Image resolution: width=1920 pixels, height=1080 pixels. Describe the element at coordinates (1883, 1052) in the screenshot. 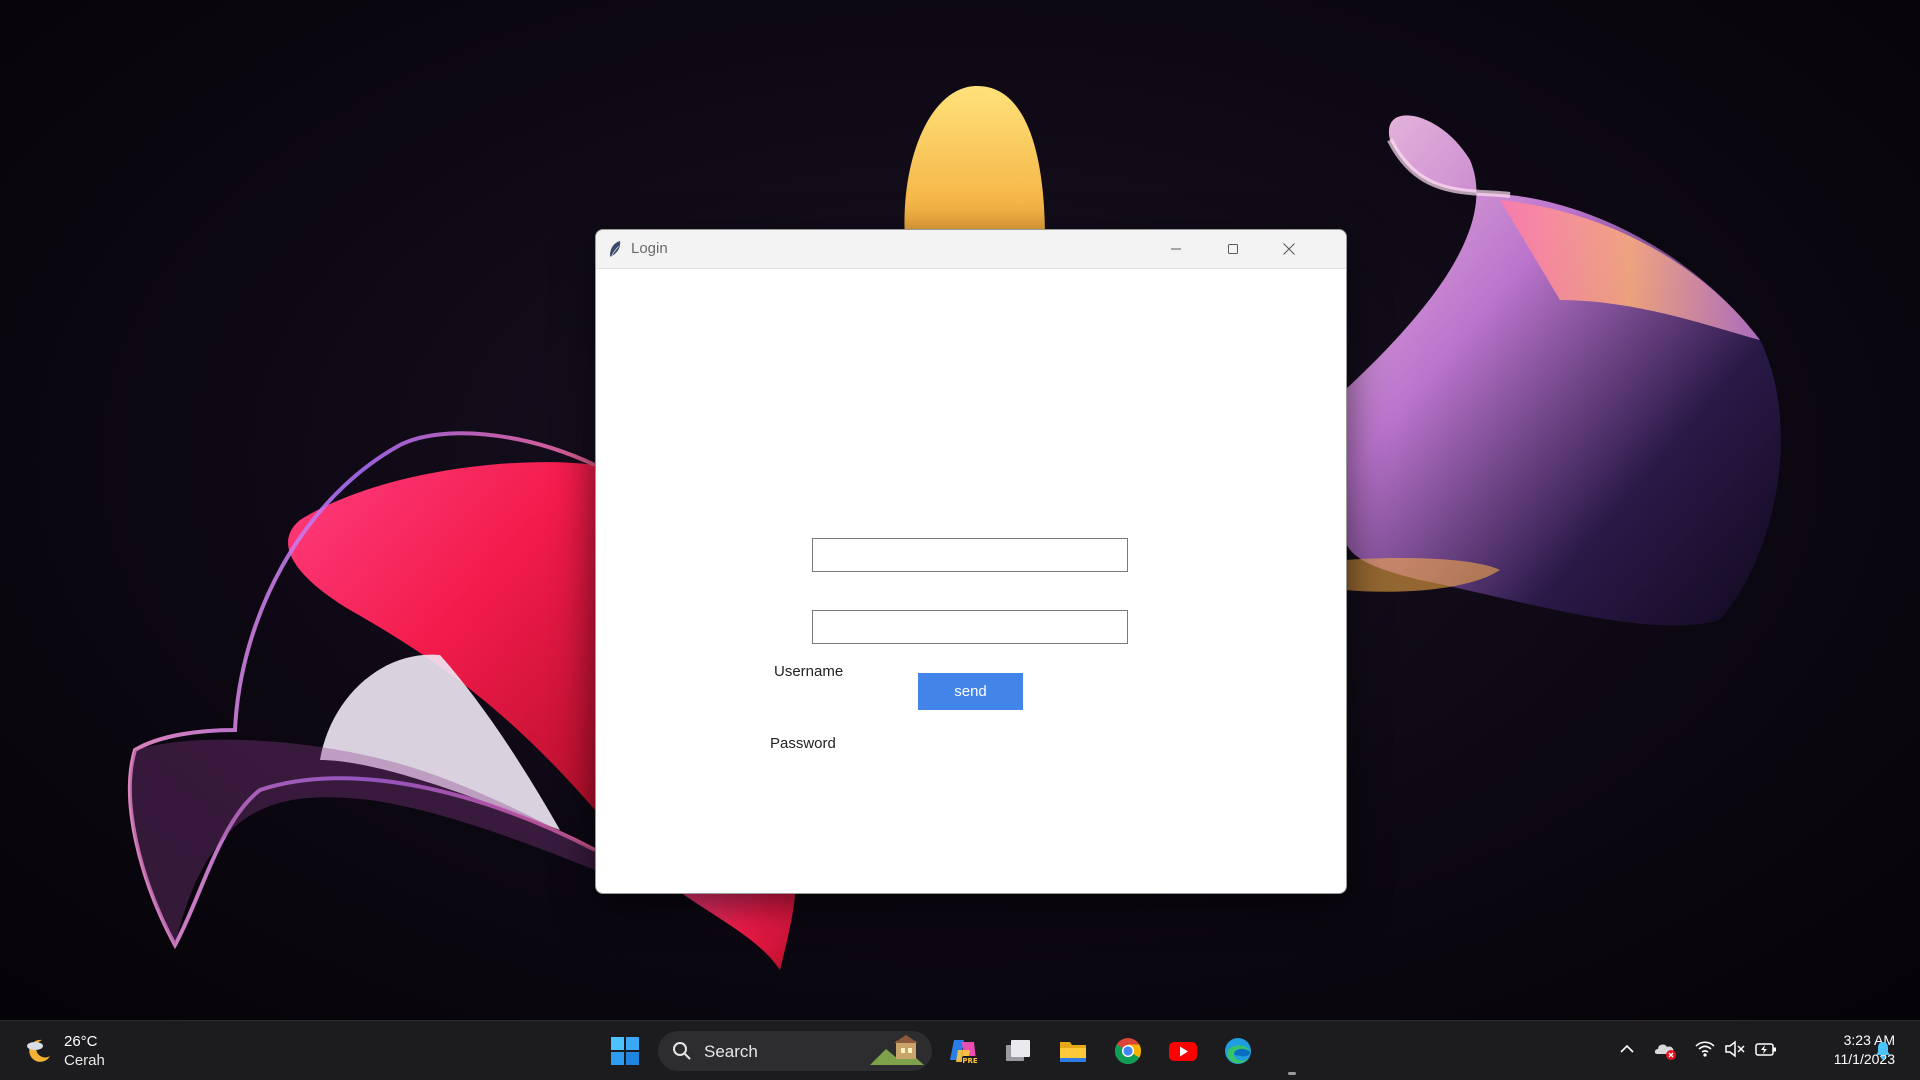

I see `notification-bell-icon` at that location.